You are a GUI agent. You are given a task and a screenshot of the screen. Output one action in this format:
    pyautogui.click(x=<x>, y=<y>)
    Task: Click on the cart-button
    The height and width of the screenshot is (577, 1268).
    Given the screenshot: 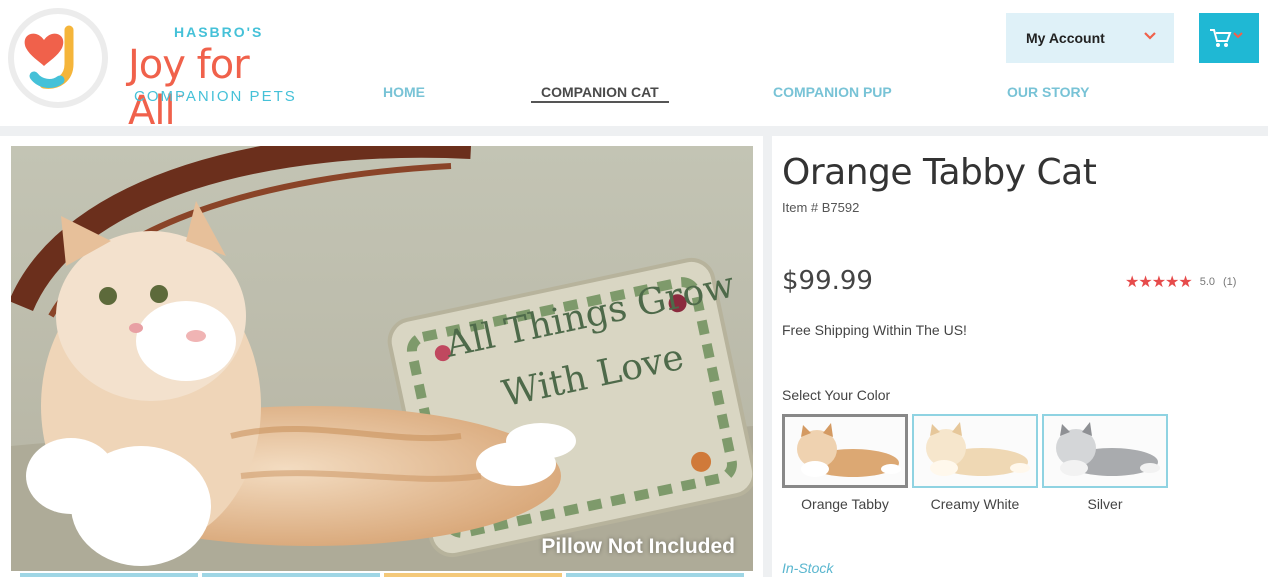 What is the action you would take?
    pyautogui.click(x=1229, y=38)
    